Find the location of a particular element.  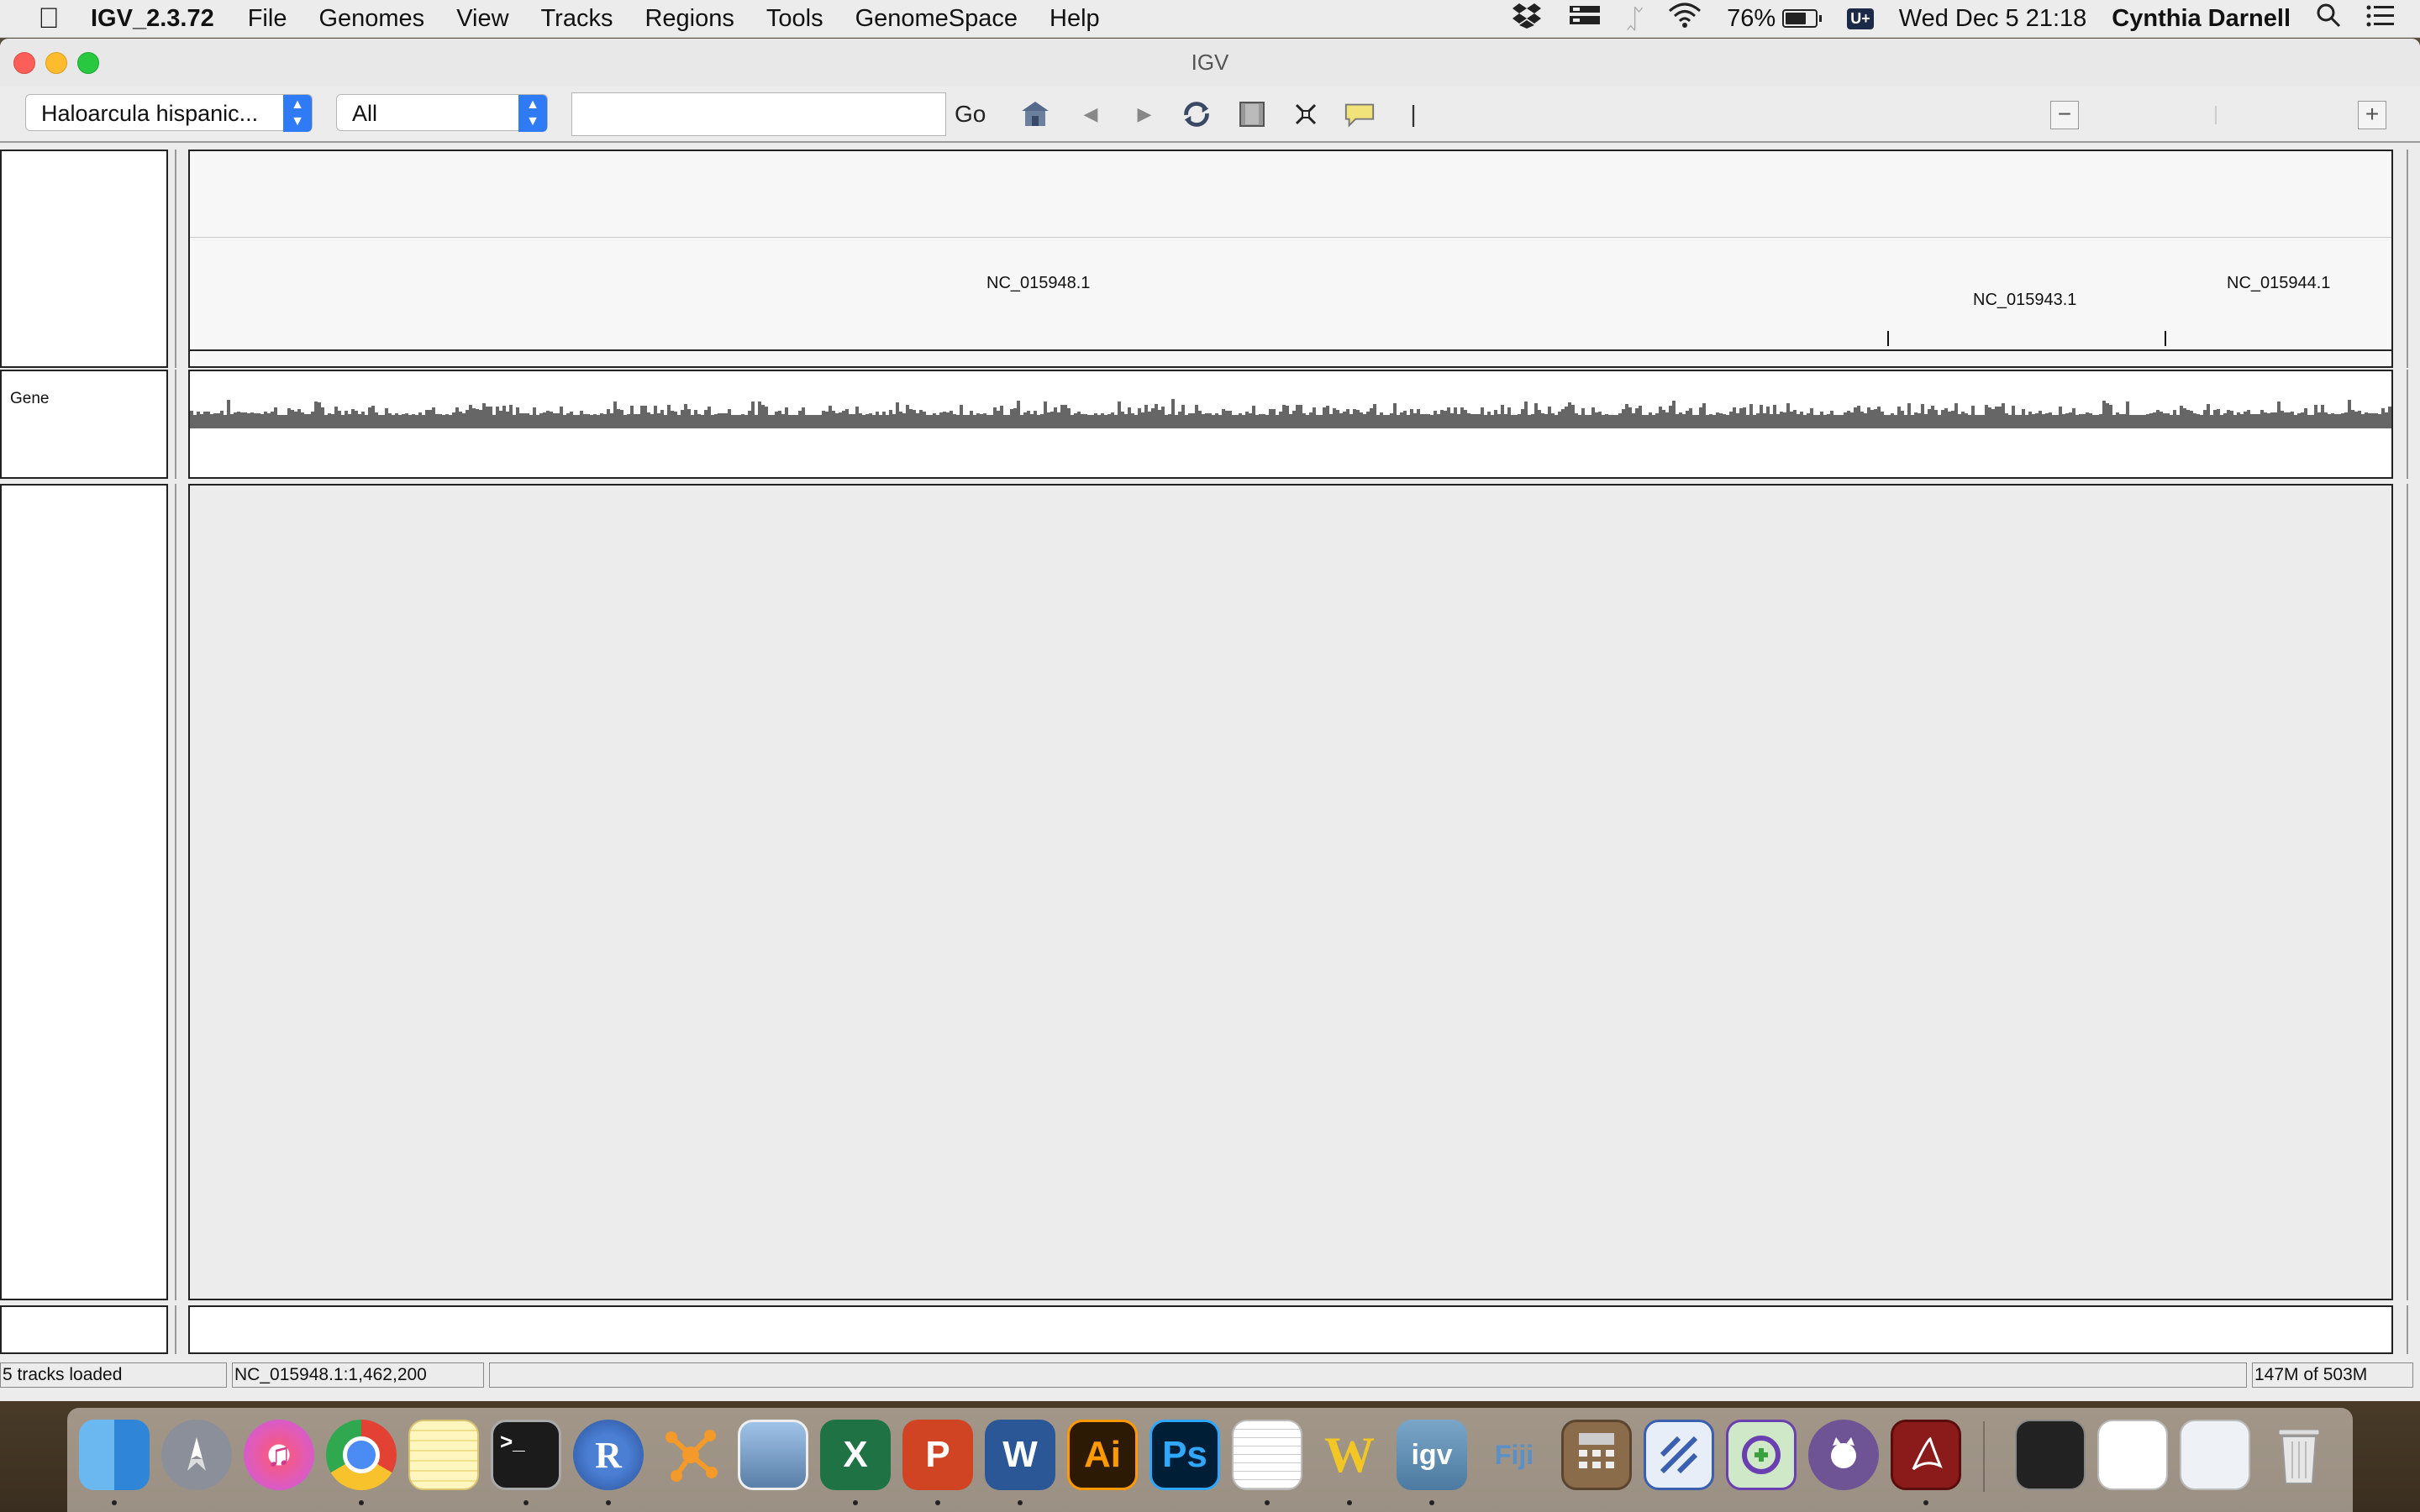

battery-indicator: 76% is located at coordinates (1775, 18).